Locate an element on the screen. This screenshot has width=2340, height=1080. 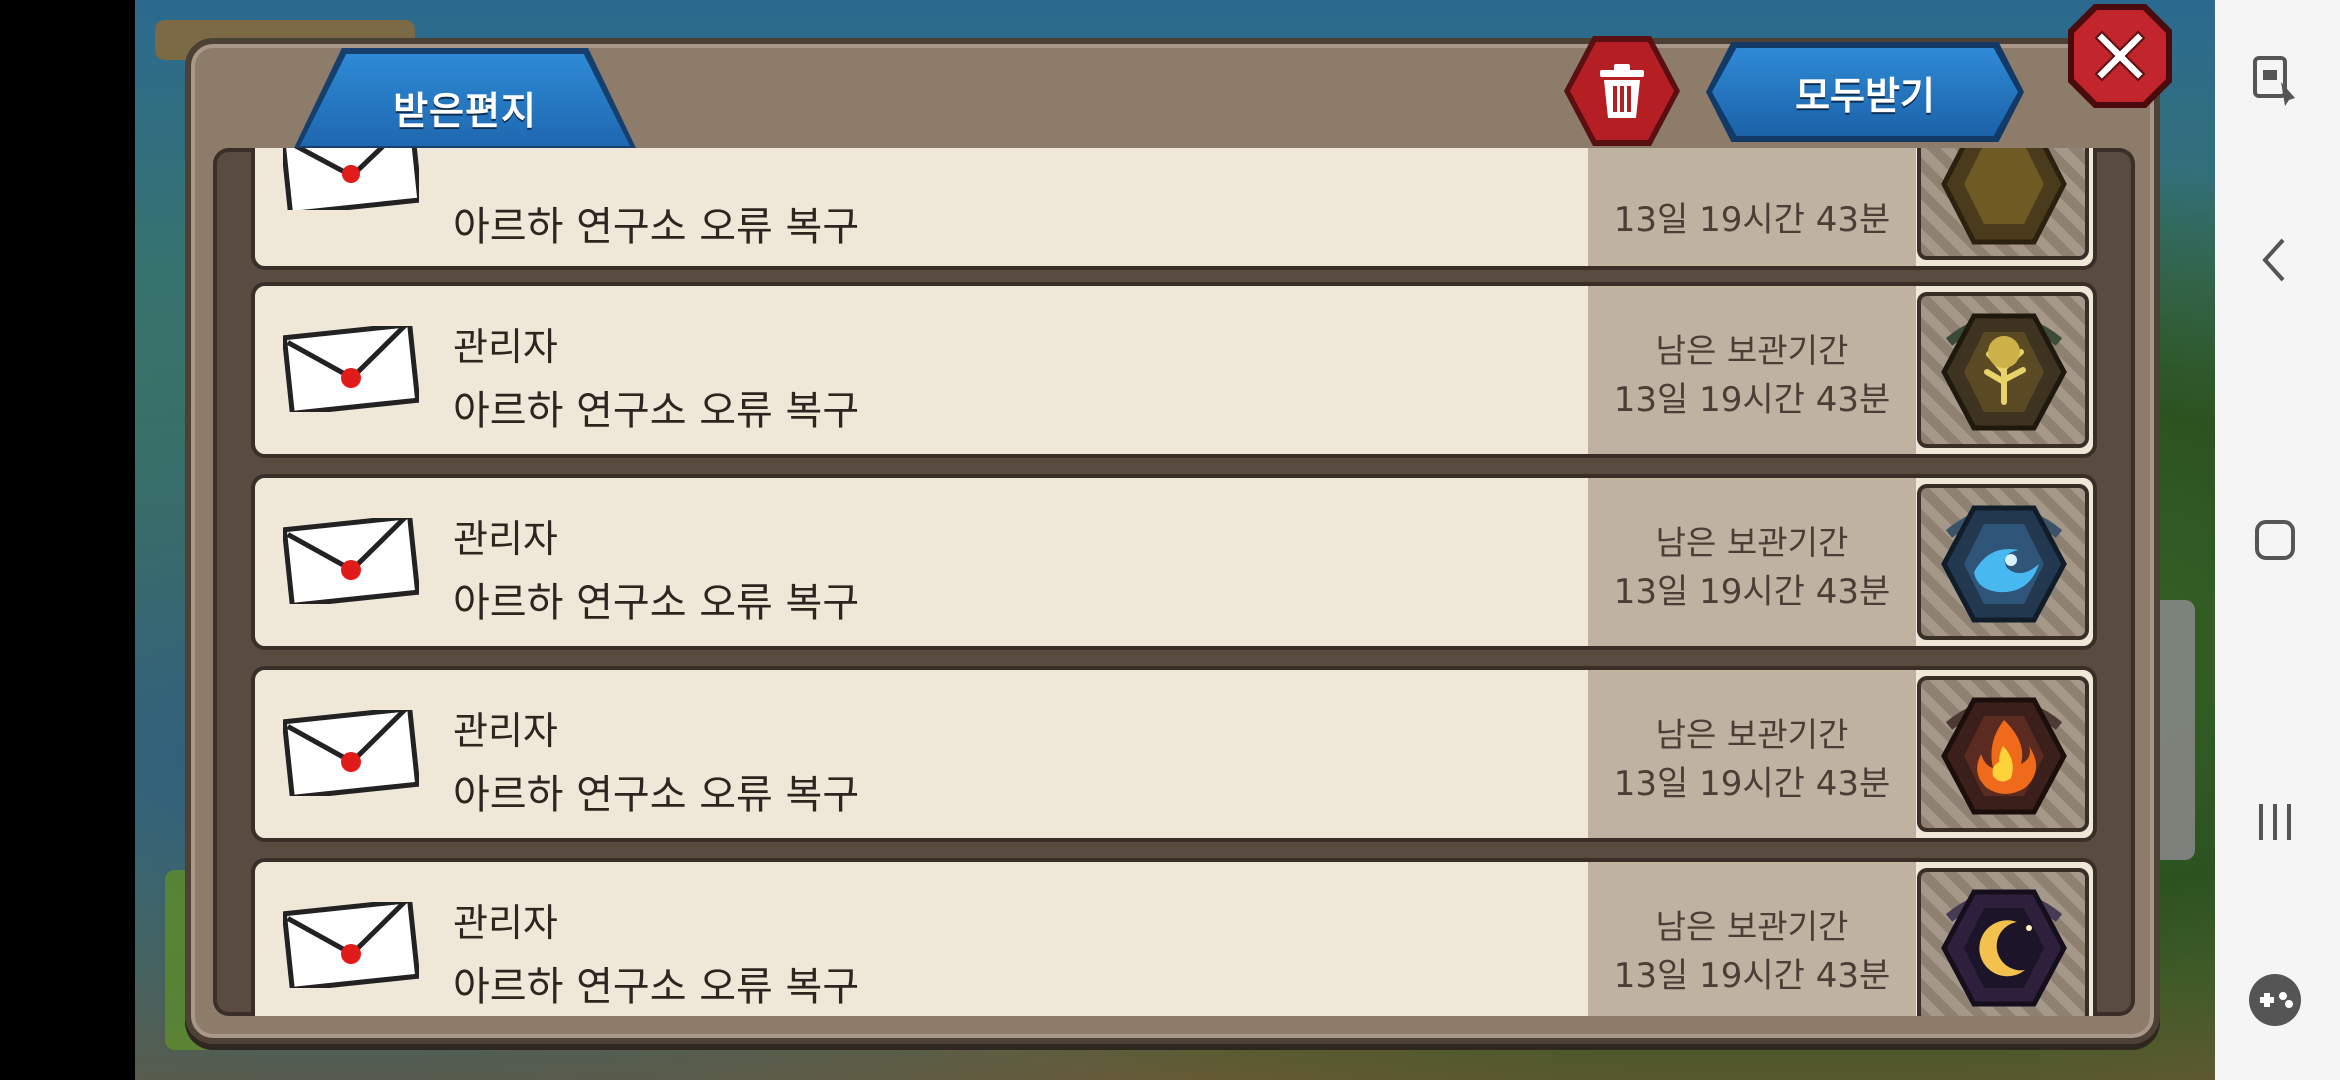
receive-all-label: 모두받기 is located at coordinates (1865, 95).